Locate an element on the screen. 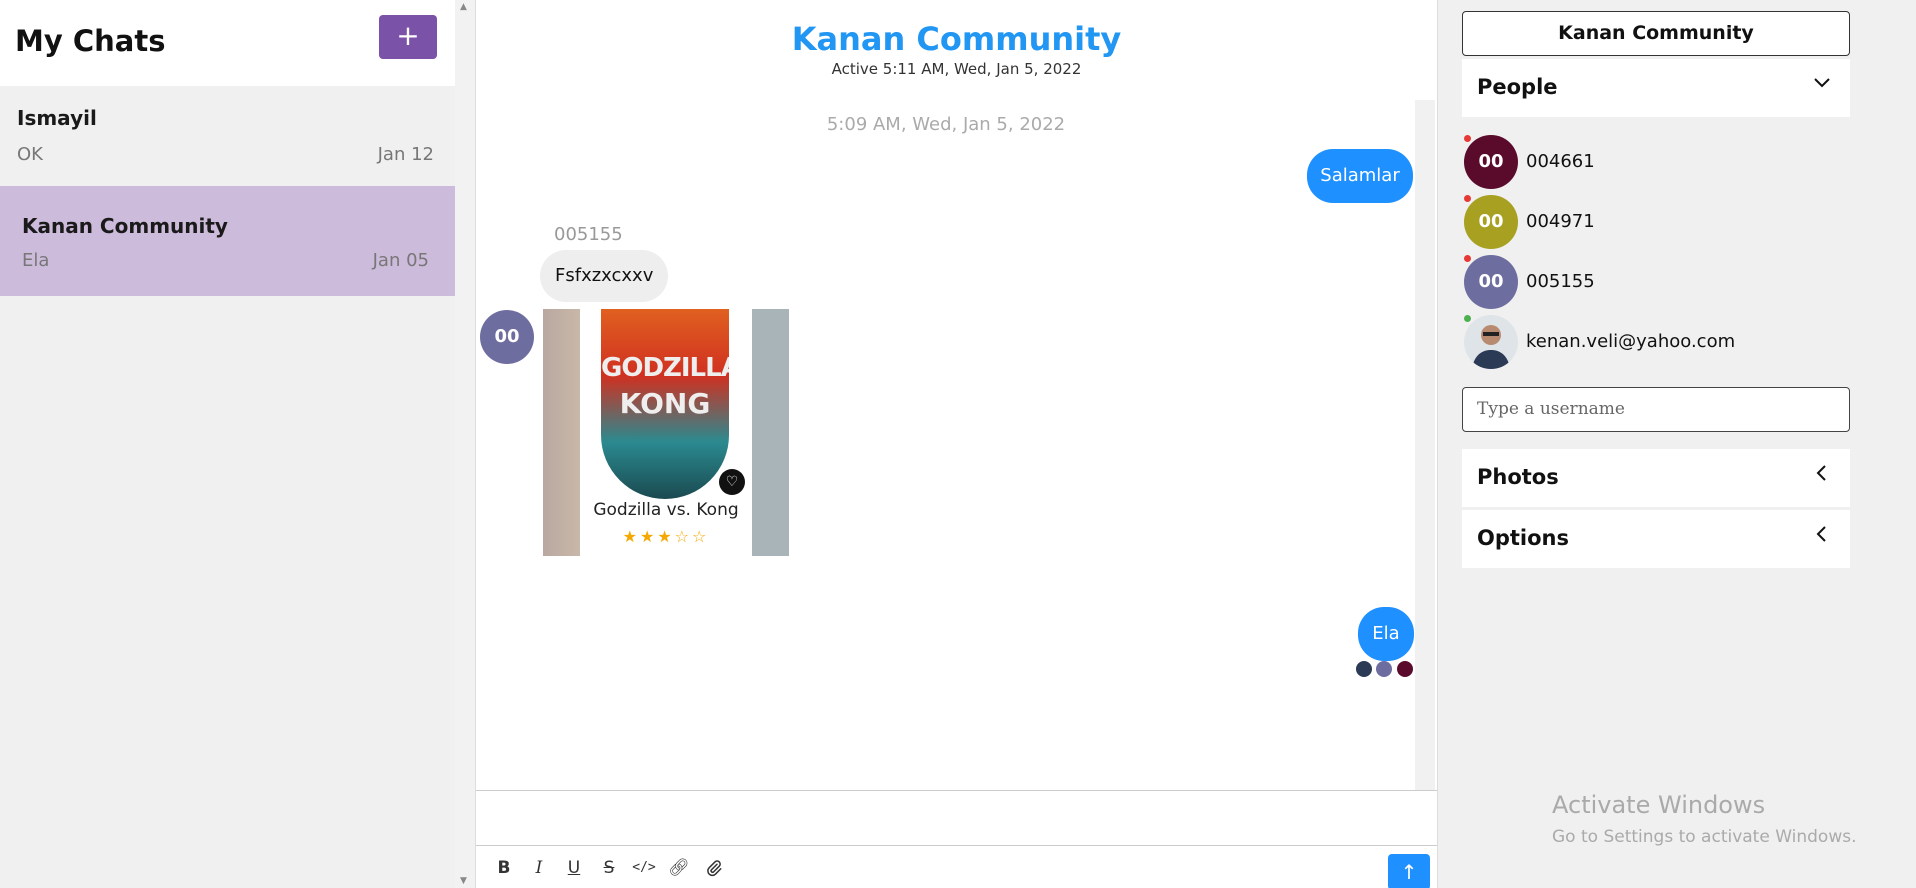 Image resolution: width=1916 pixels, height=888 pixels. chat-card-date: Jan 12 is located at coordinates (405, 154).